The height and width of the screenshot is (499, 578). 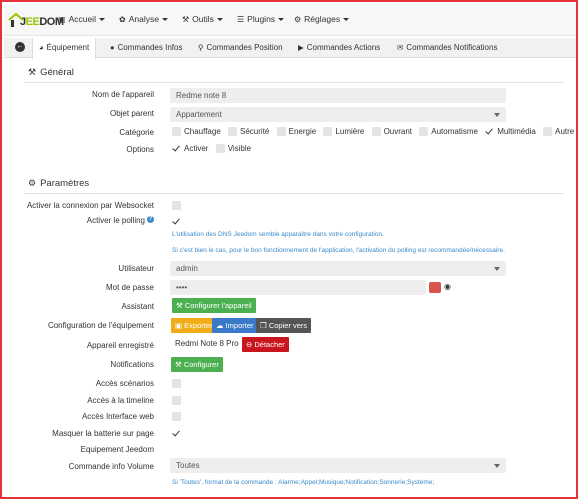 I want to click on tasks-icon: ☰, so click(x=241, y=19).